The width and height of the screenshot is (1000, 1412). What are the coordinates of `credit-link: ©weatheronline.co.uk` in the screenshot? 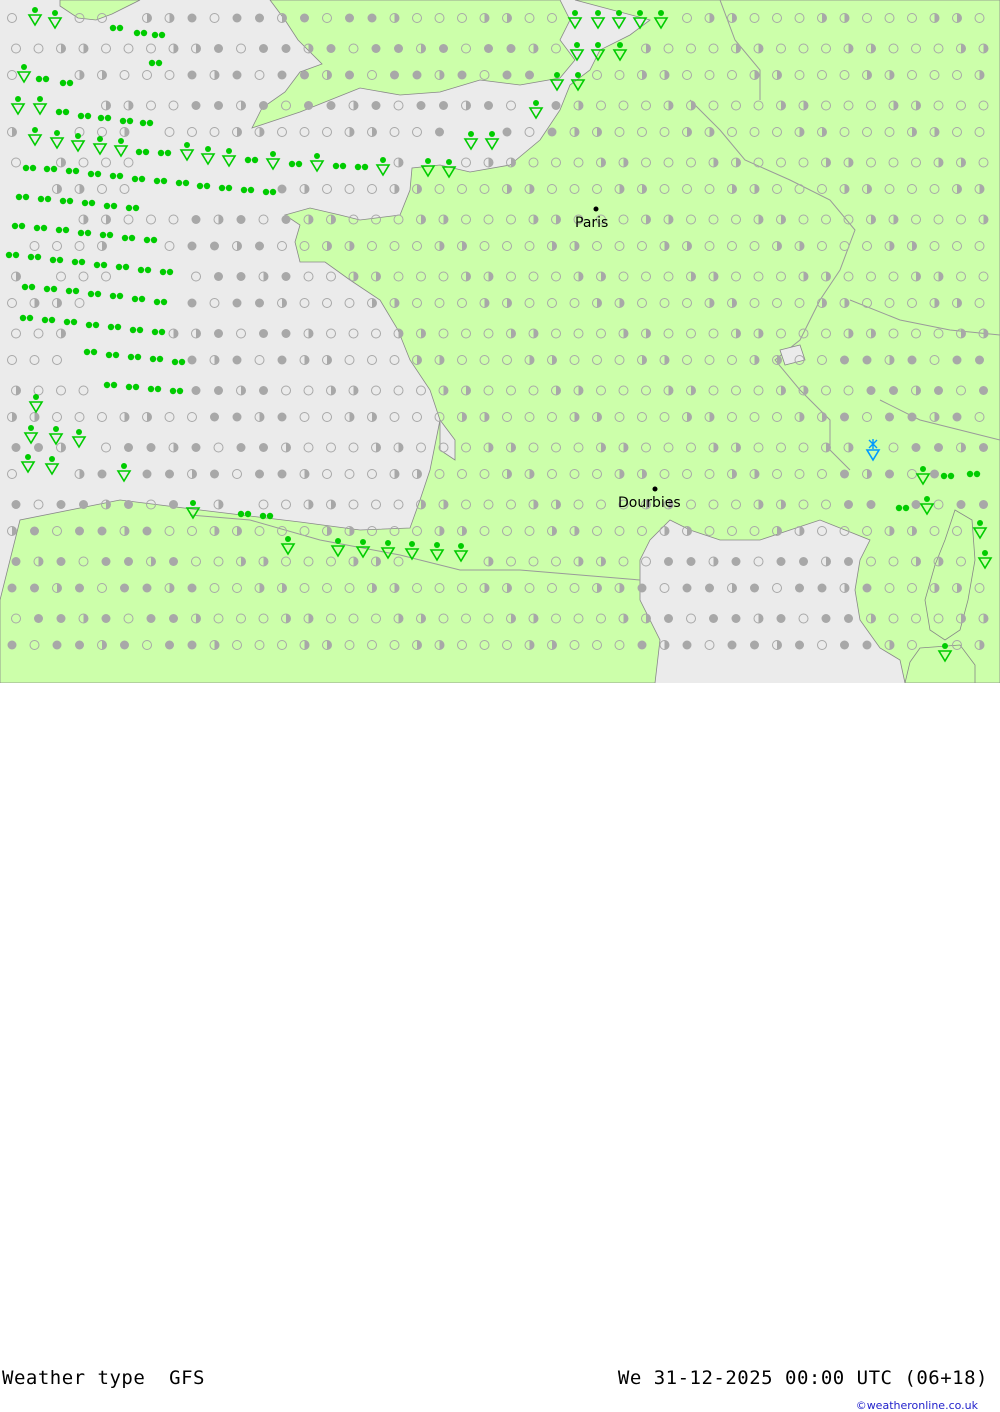 It's located at (917, 1405).